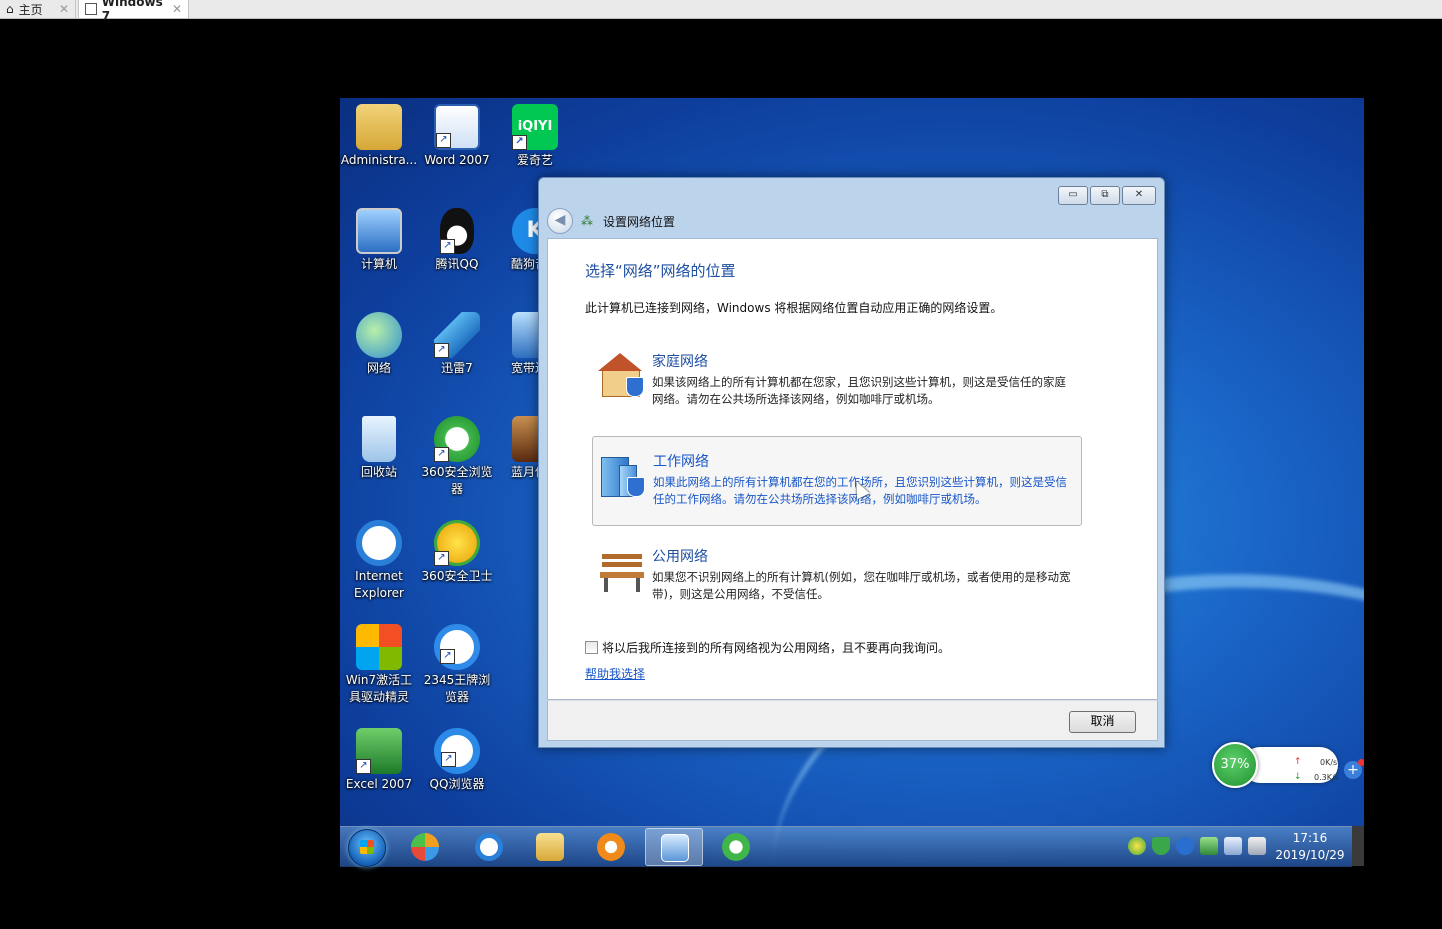 The width and height of the screenshot is (1442, 929). Describe the element at coordinates (457, 368) in the screenshot. I see `desktop-icon-label: 迅雷7` at that location.